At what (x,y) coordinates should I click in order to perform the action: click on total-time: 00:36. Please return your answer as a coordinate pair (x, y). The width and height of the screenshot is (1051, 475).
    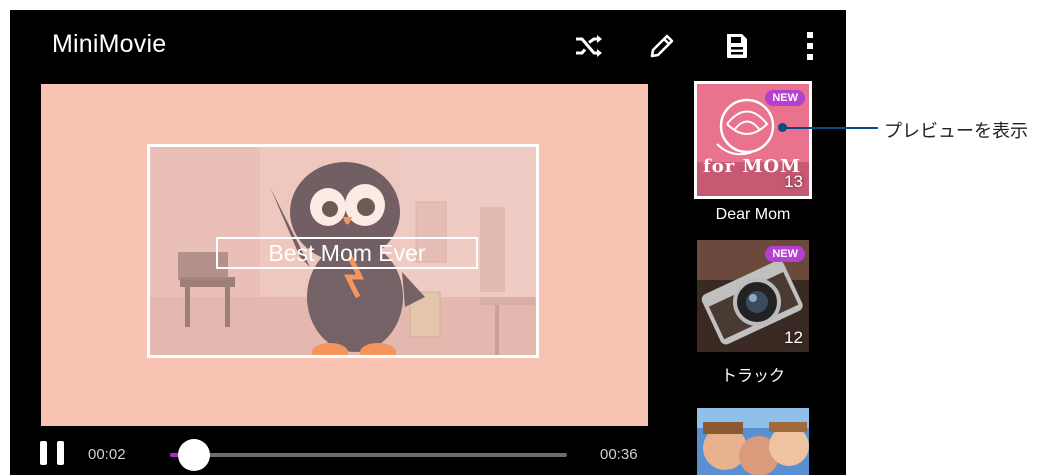
    Looking at the image, I should click on (619, 454).